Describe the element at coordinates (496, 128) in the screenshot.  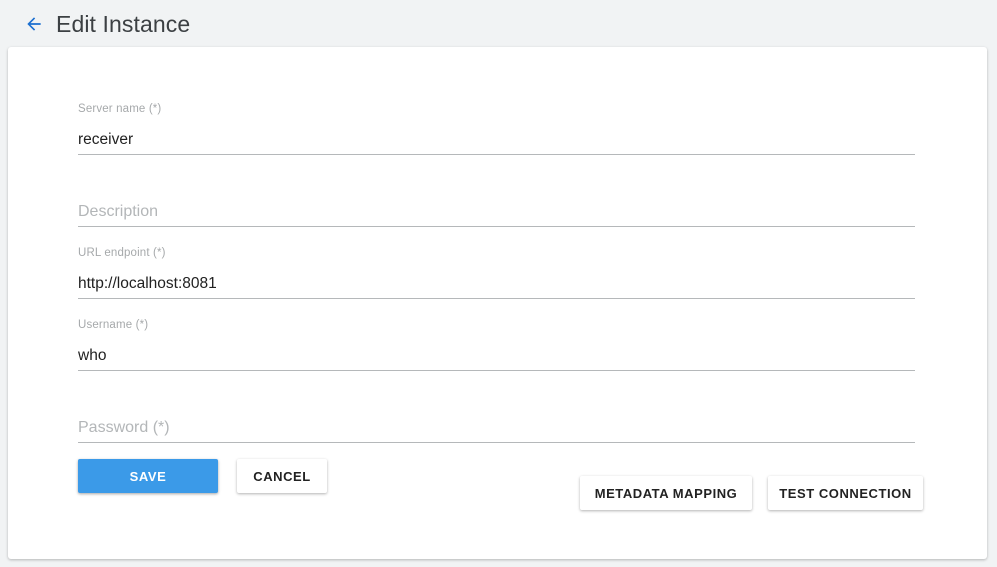
I see `field-server-name-underline: Server name (*) receiver` at that location.